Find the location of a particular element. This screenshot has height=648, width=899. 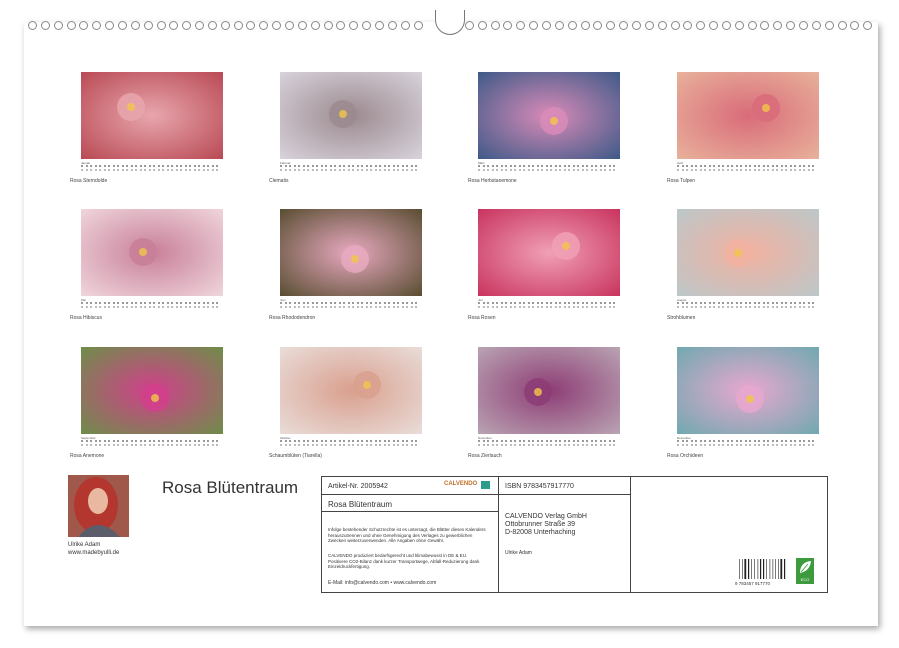

month-tile: Mai is located at coordinates (152, 255).